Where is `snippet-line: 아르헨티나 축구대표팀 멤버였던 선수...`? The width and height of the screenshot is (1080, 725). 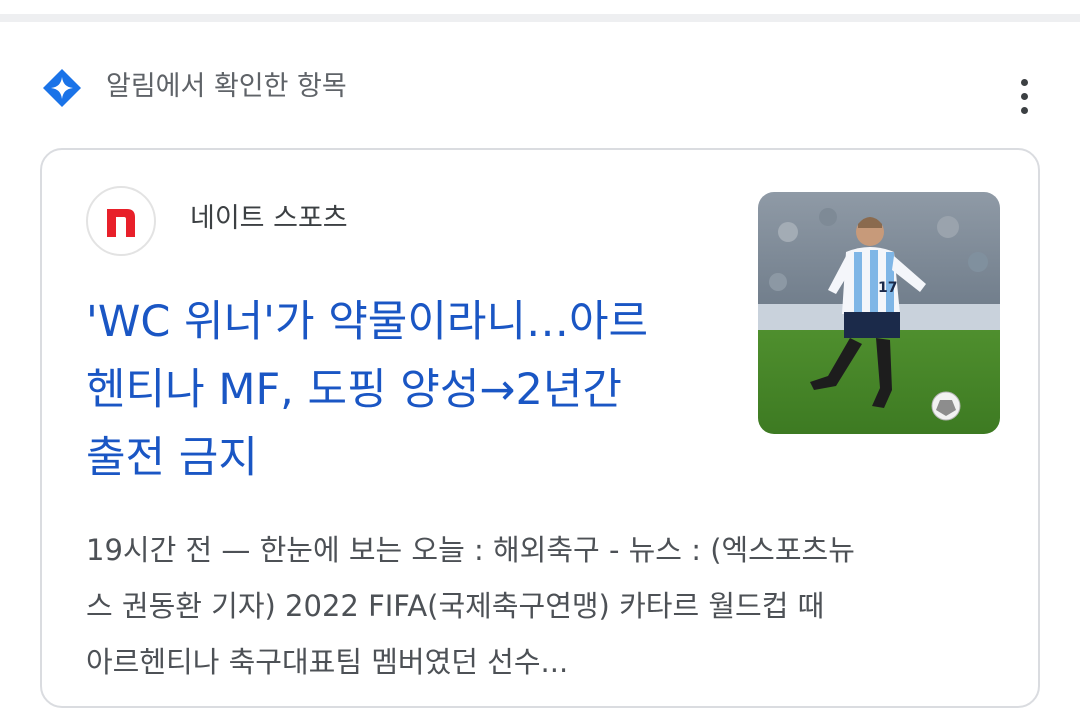
snippet-line: 아르헨티나 축구대표팀 멤버였던 선수... is located at coordinates (327, 662).